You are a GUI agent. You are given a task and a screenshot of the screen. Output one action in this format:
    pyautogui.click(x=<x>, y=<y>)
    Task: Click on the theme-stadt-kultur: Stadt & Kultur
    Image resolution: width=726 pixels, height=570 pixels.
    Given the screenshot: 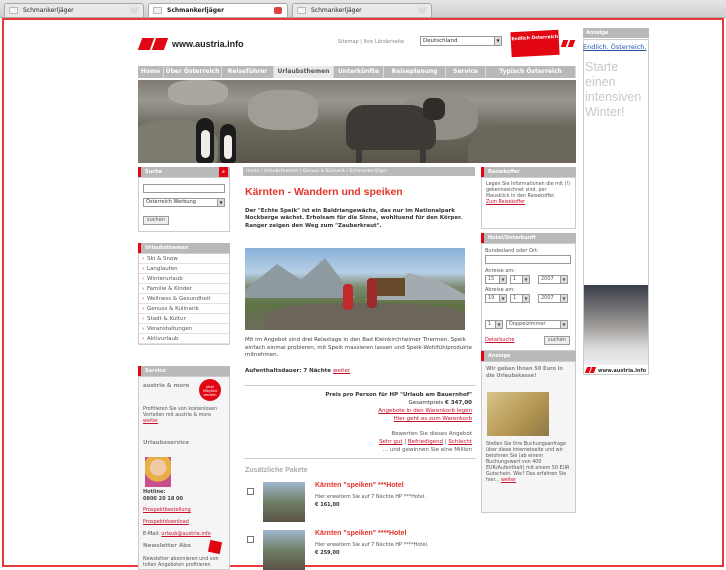 What is the action you would take?
    pyautogui.click(x=184, y=319)
    